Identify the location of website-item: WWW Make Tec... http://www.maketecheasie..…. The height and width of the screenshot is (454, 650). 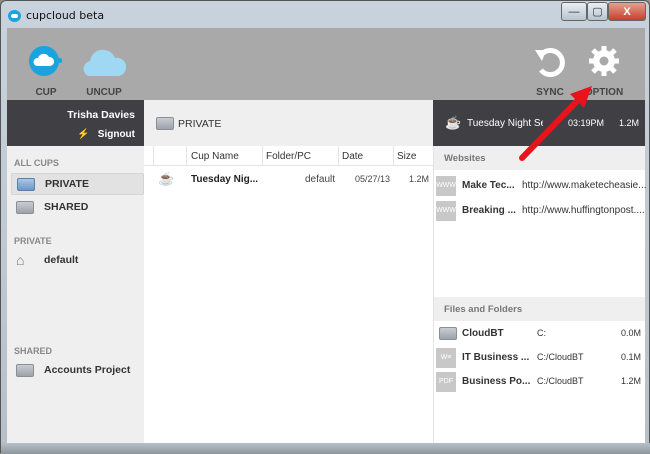
(540, 186).